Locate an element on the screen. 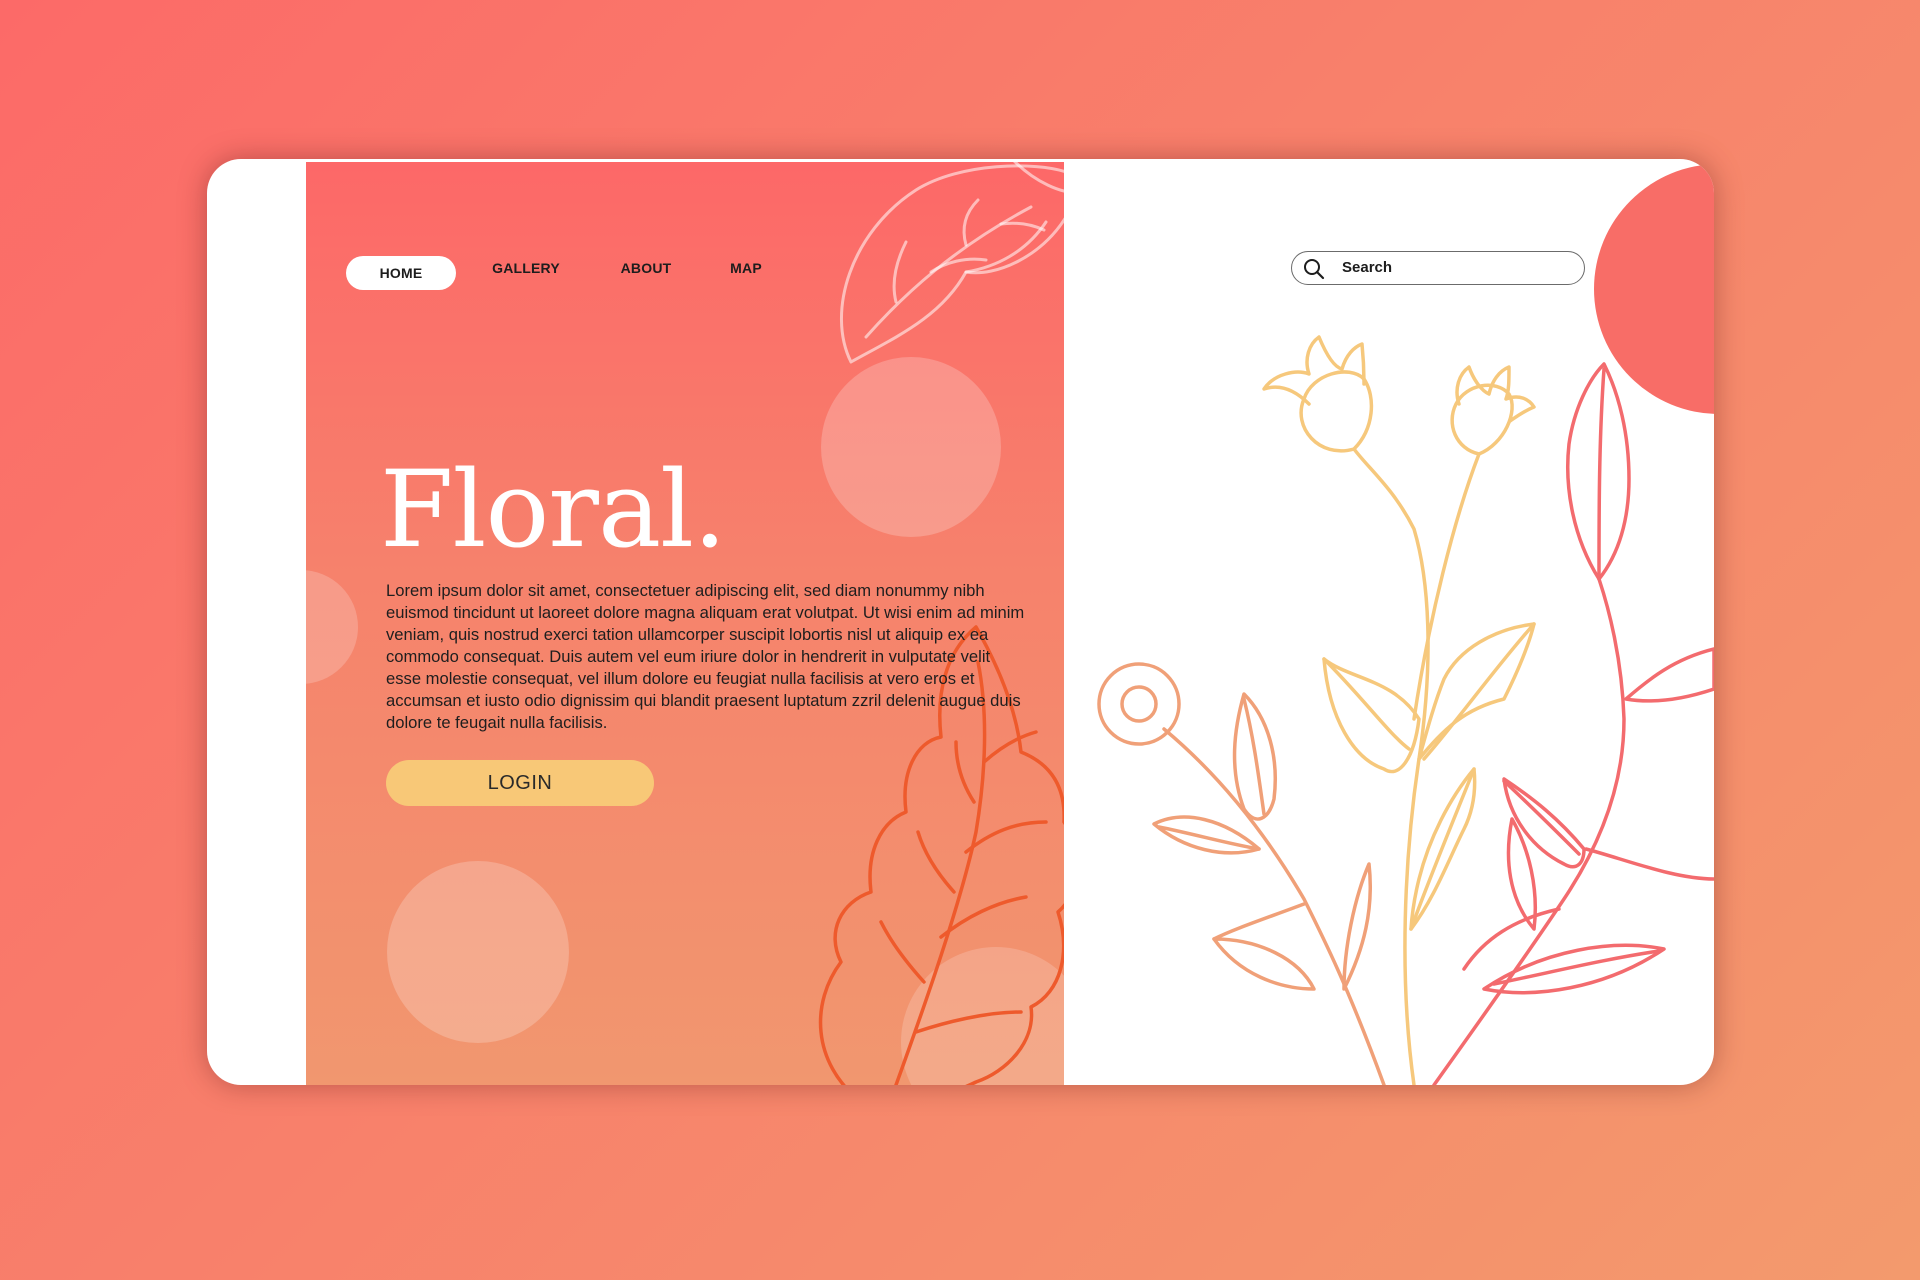 The width and height of the screenshot is (1920, 1280). deco-circle-top is located at coordinates (911, 447).